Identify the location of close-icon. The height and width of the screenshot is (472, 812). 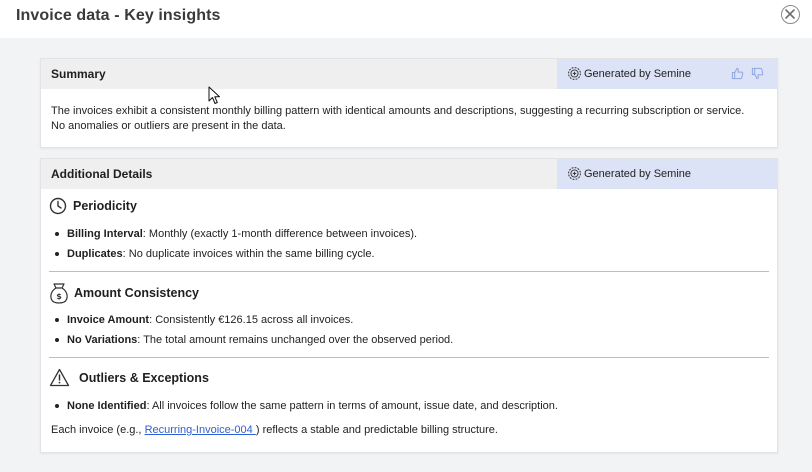
(790, 14).